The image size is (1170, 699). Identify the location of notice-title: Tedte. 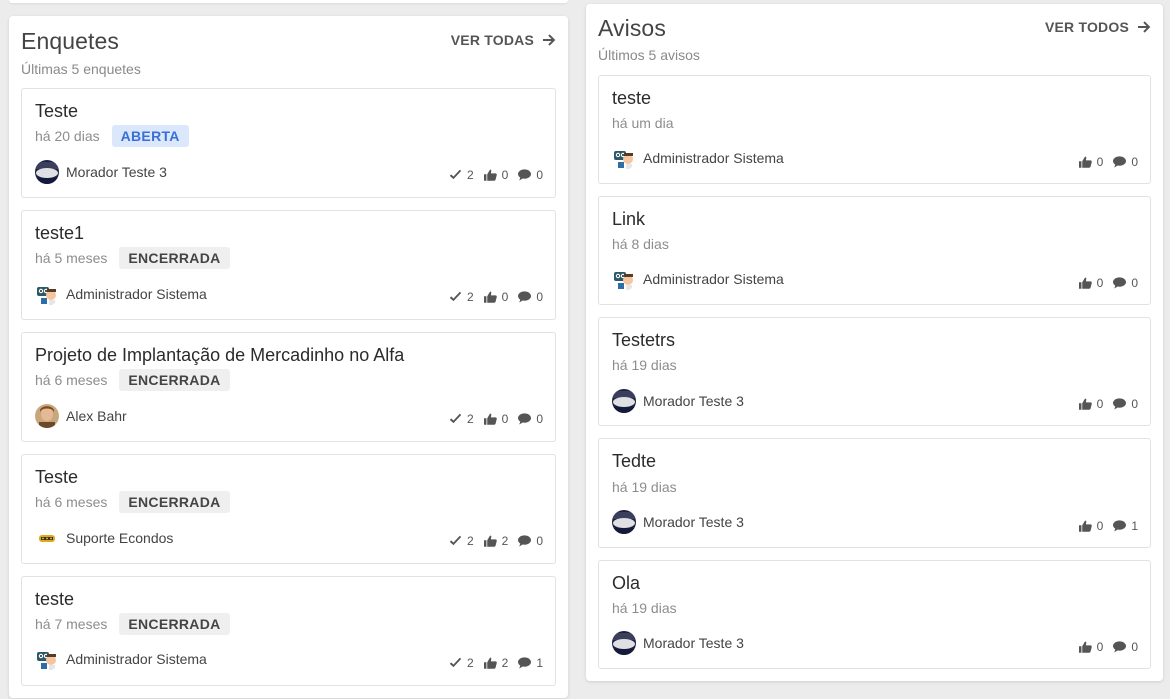
(634, 461).